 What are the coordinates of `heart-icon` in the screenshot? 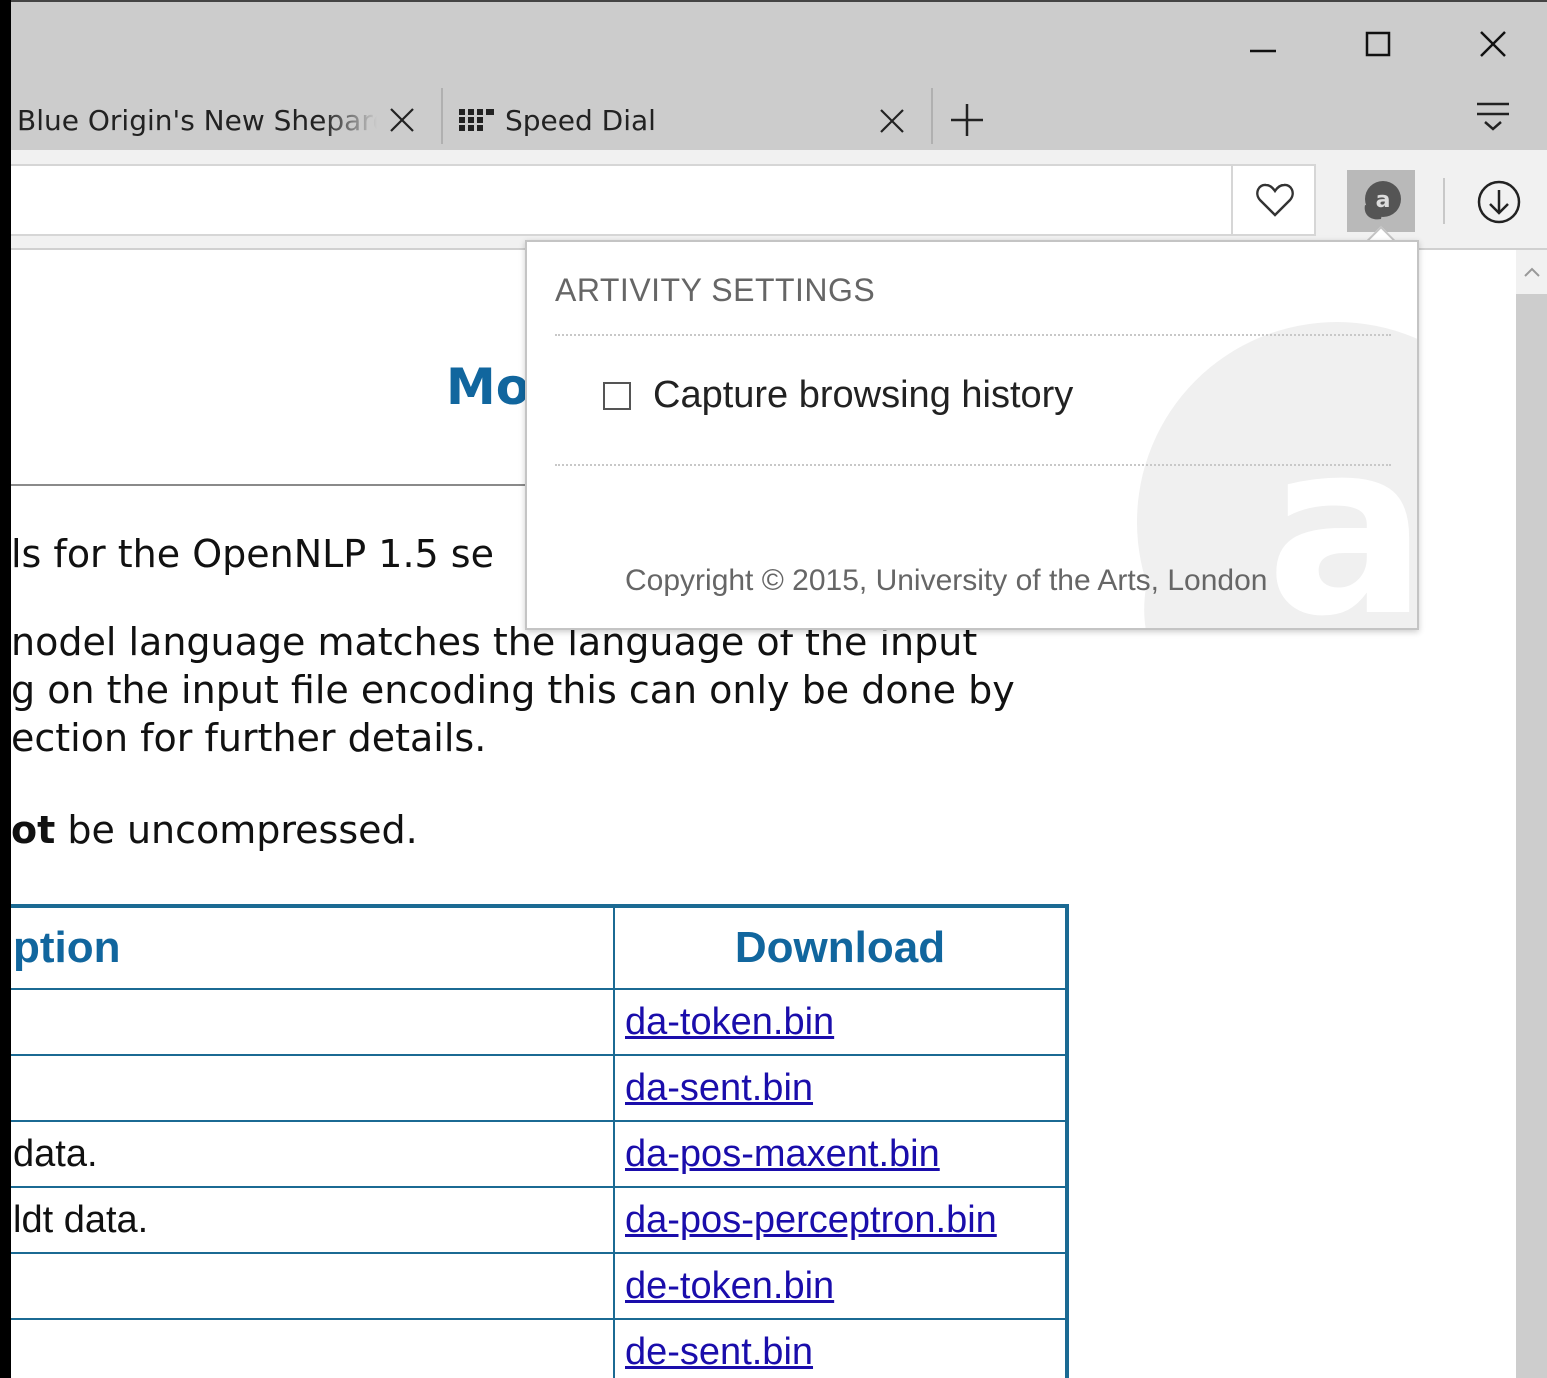 It's located at (1275, 200).